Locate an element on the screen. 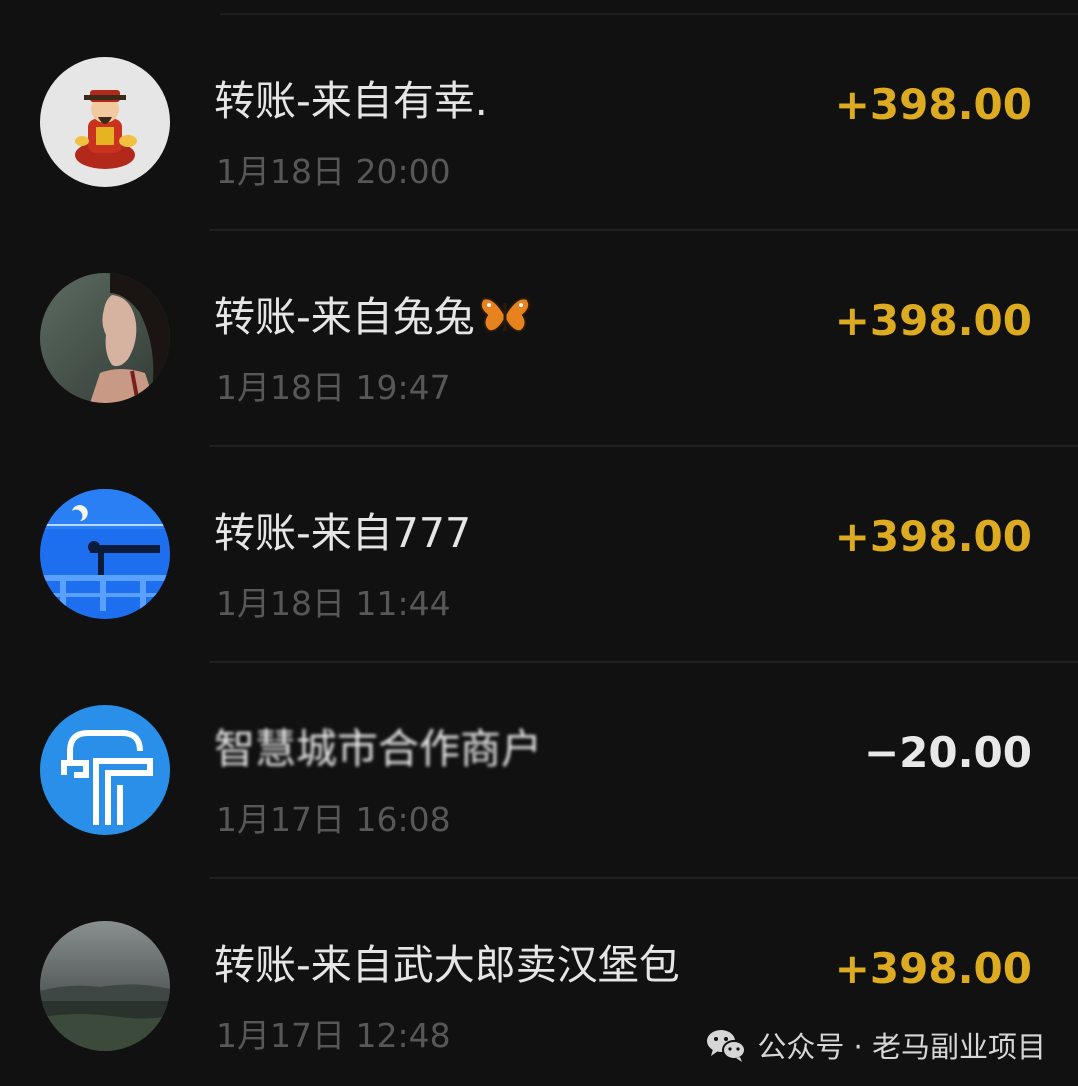  watermark-text: 公众号 · 老马副业项目 is located at coordinates (901, 1047).